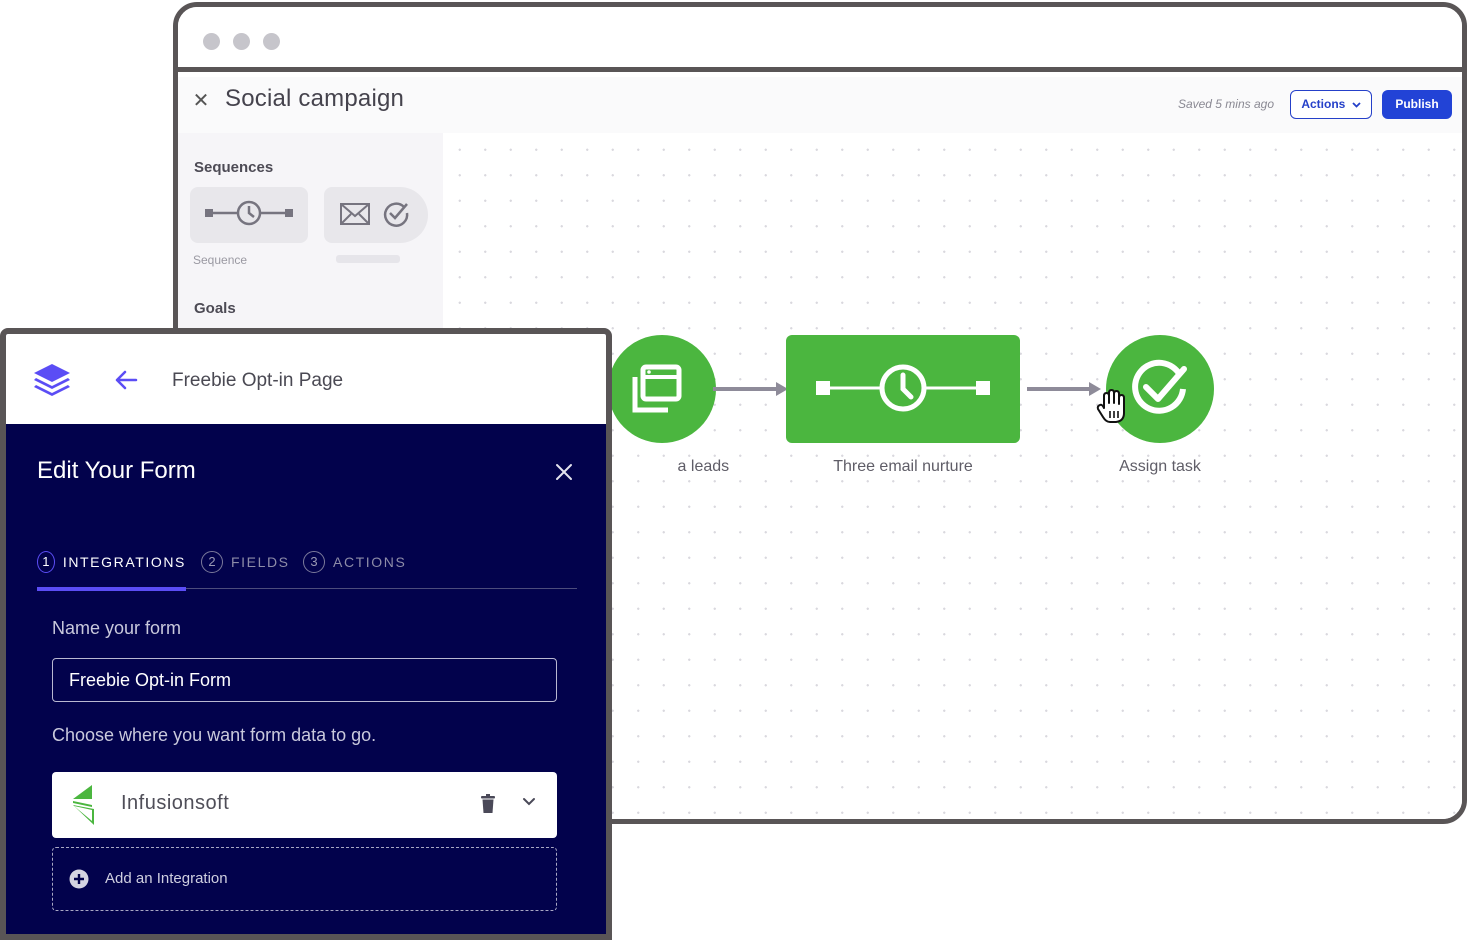 The height and width of the screenshot is (940, 1468). Describe the element at coordinates (1110, 406) in the screenshot. I see `grab-hand-cursor-icon` at that location.